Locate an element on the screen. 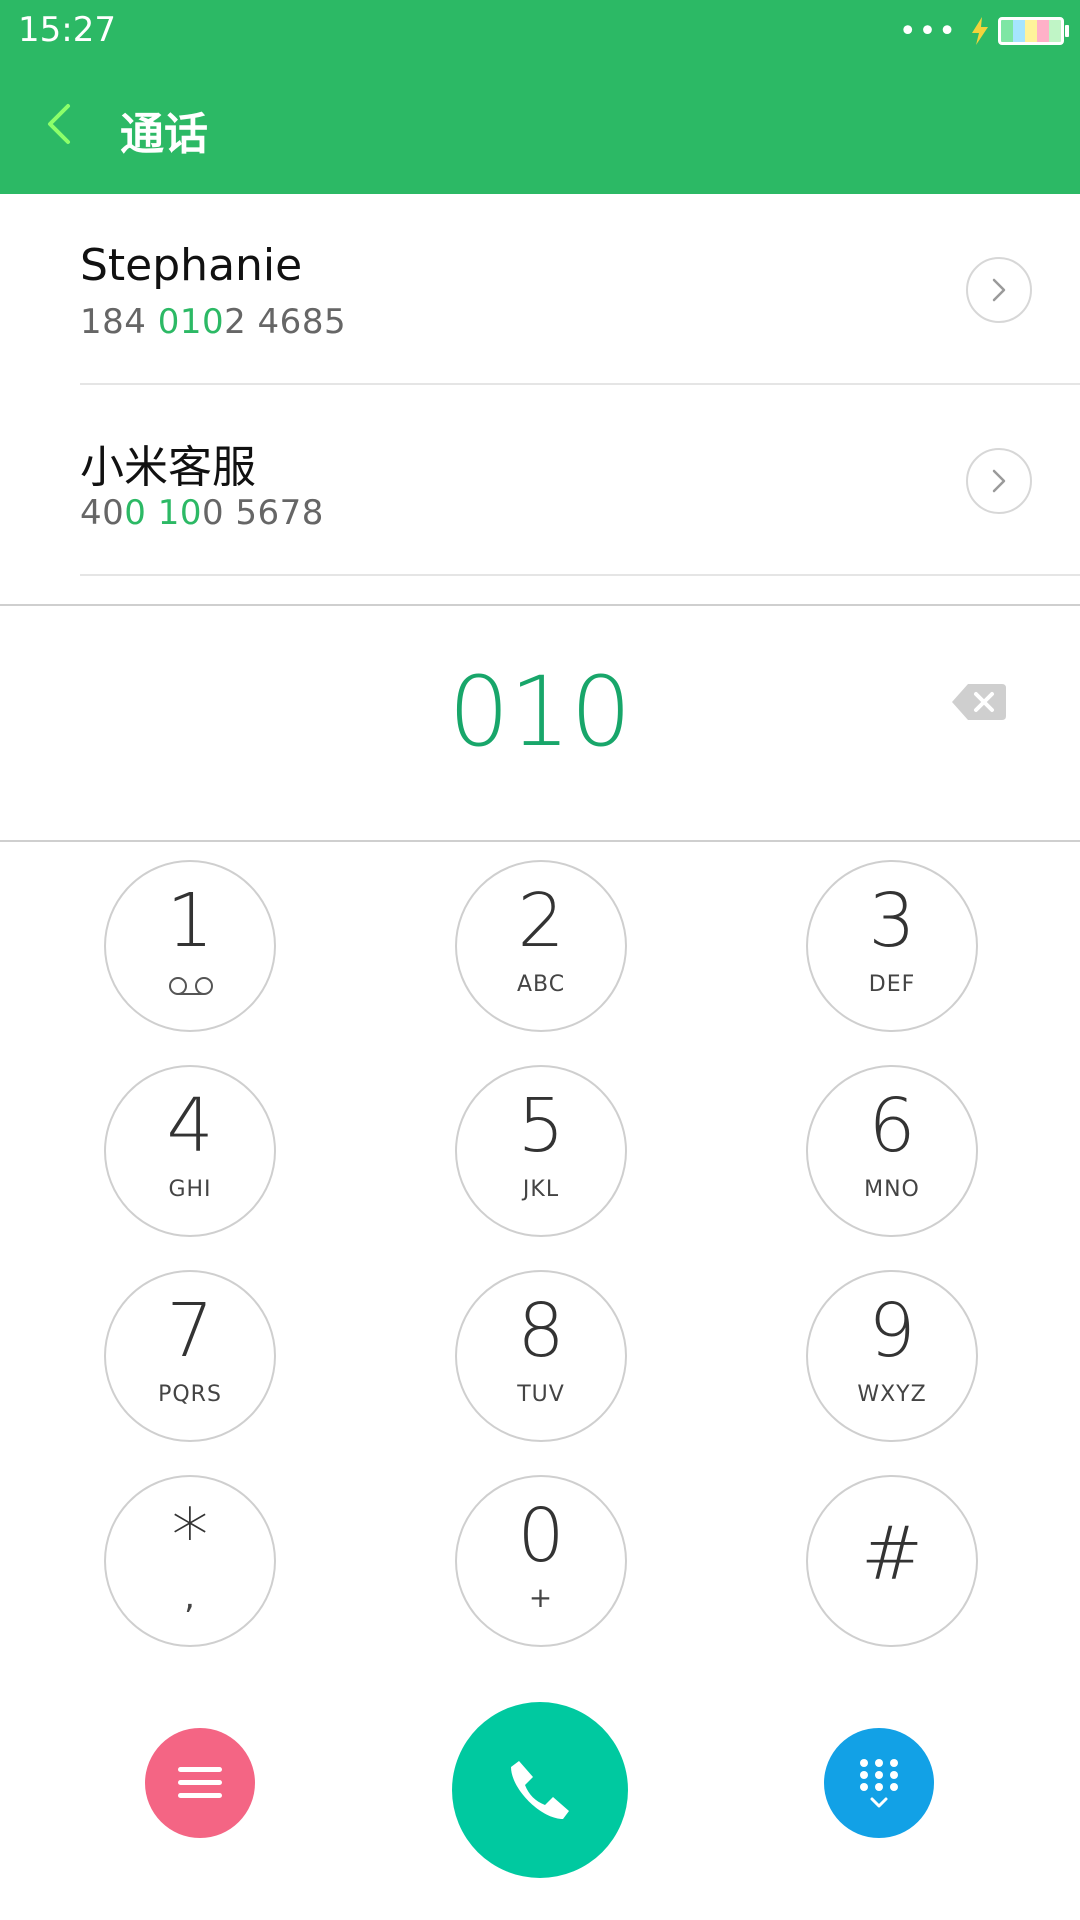  number-match: 0 10 is located at coordinates (163, 513).